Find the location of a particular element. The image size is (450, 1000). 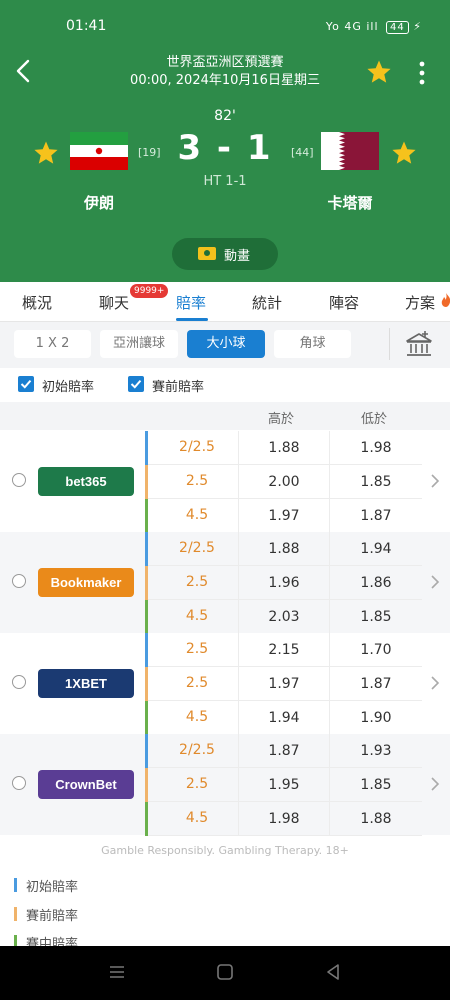

away-favorite-star-icon is located at coordinates (404, 153).